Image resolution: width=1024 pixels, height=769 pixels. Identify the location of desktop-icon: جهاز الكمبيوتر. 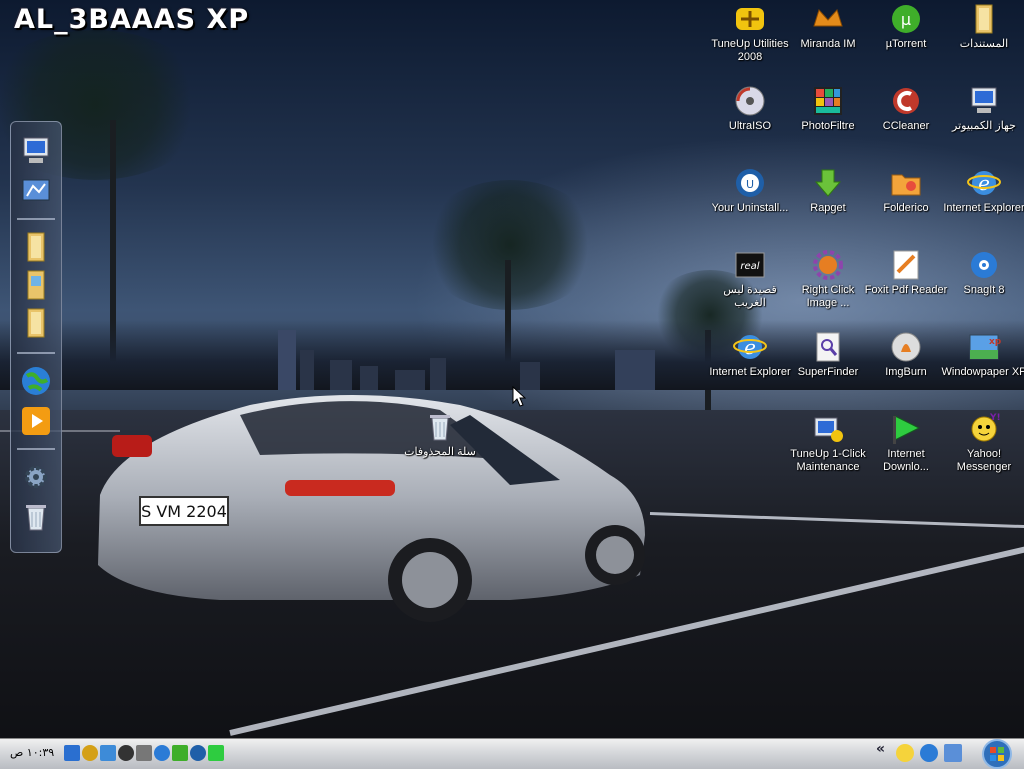
(982, 108).